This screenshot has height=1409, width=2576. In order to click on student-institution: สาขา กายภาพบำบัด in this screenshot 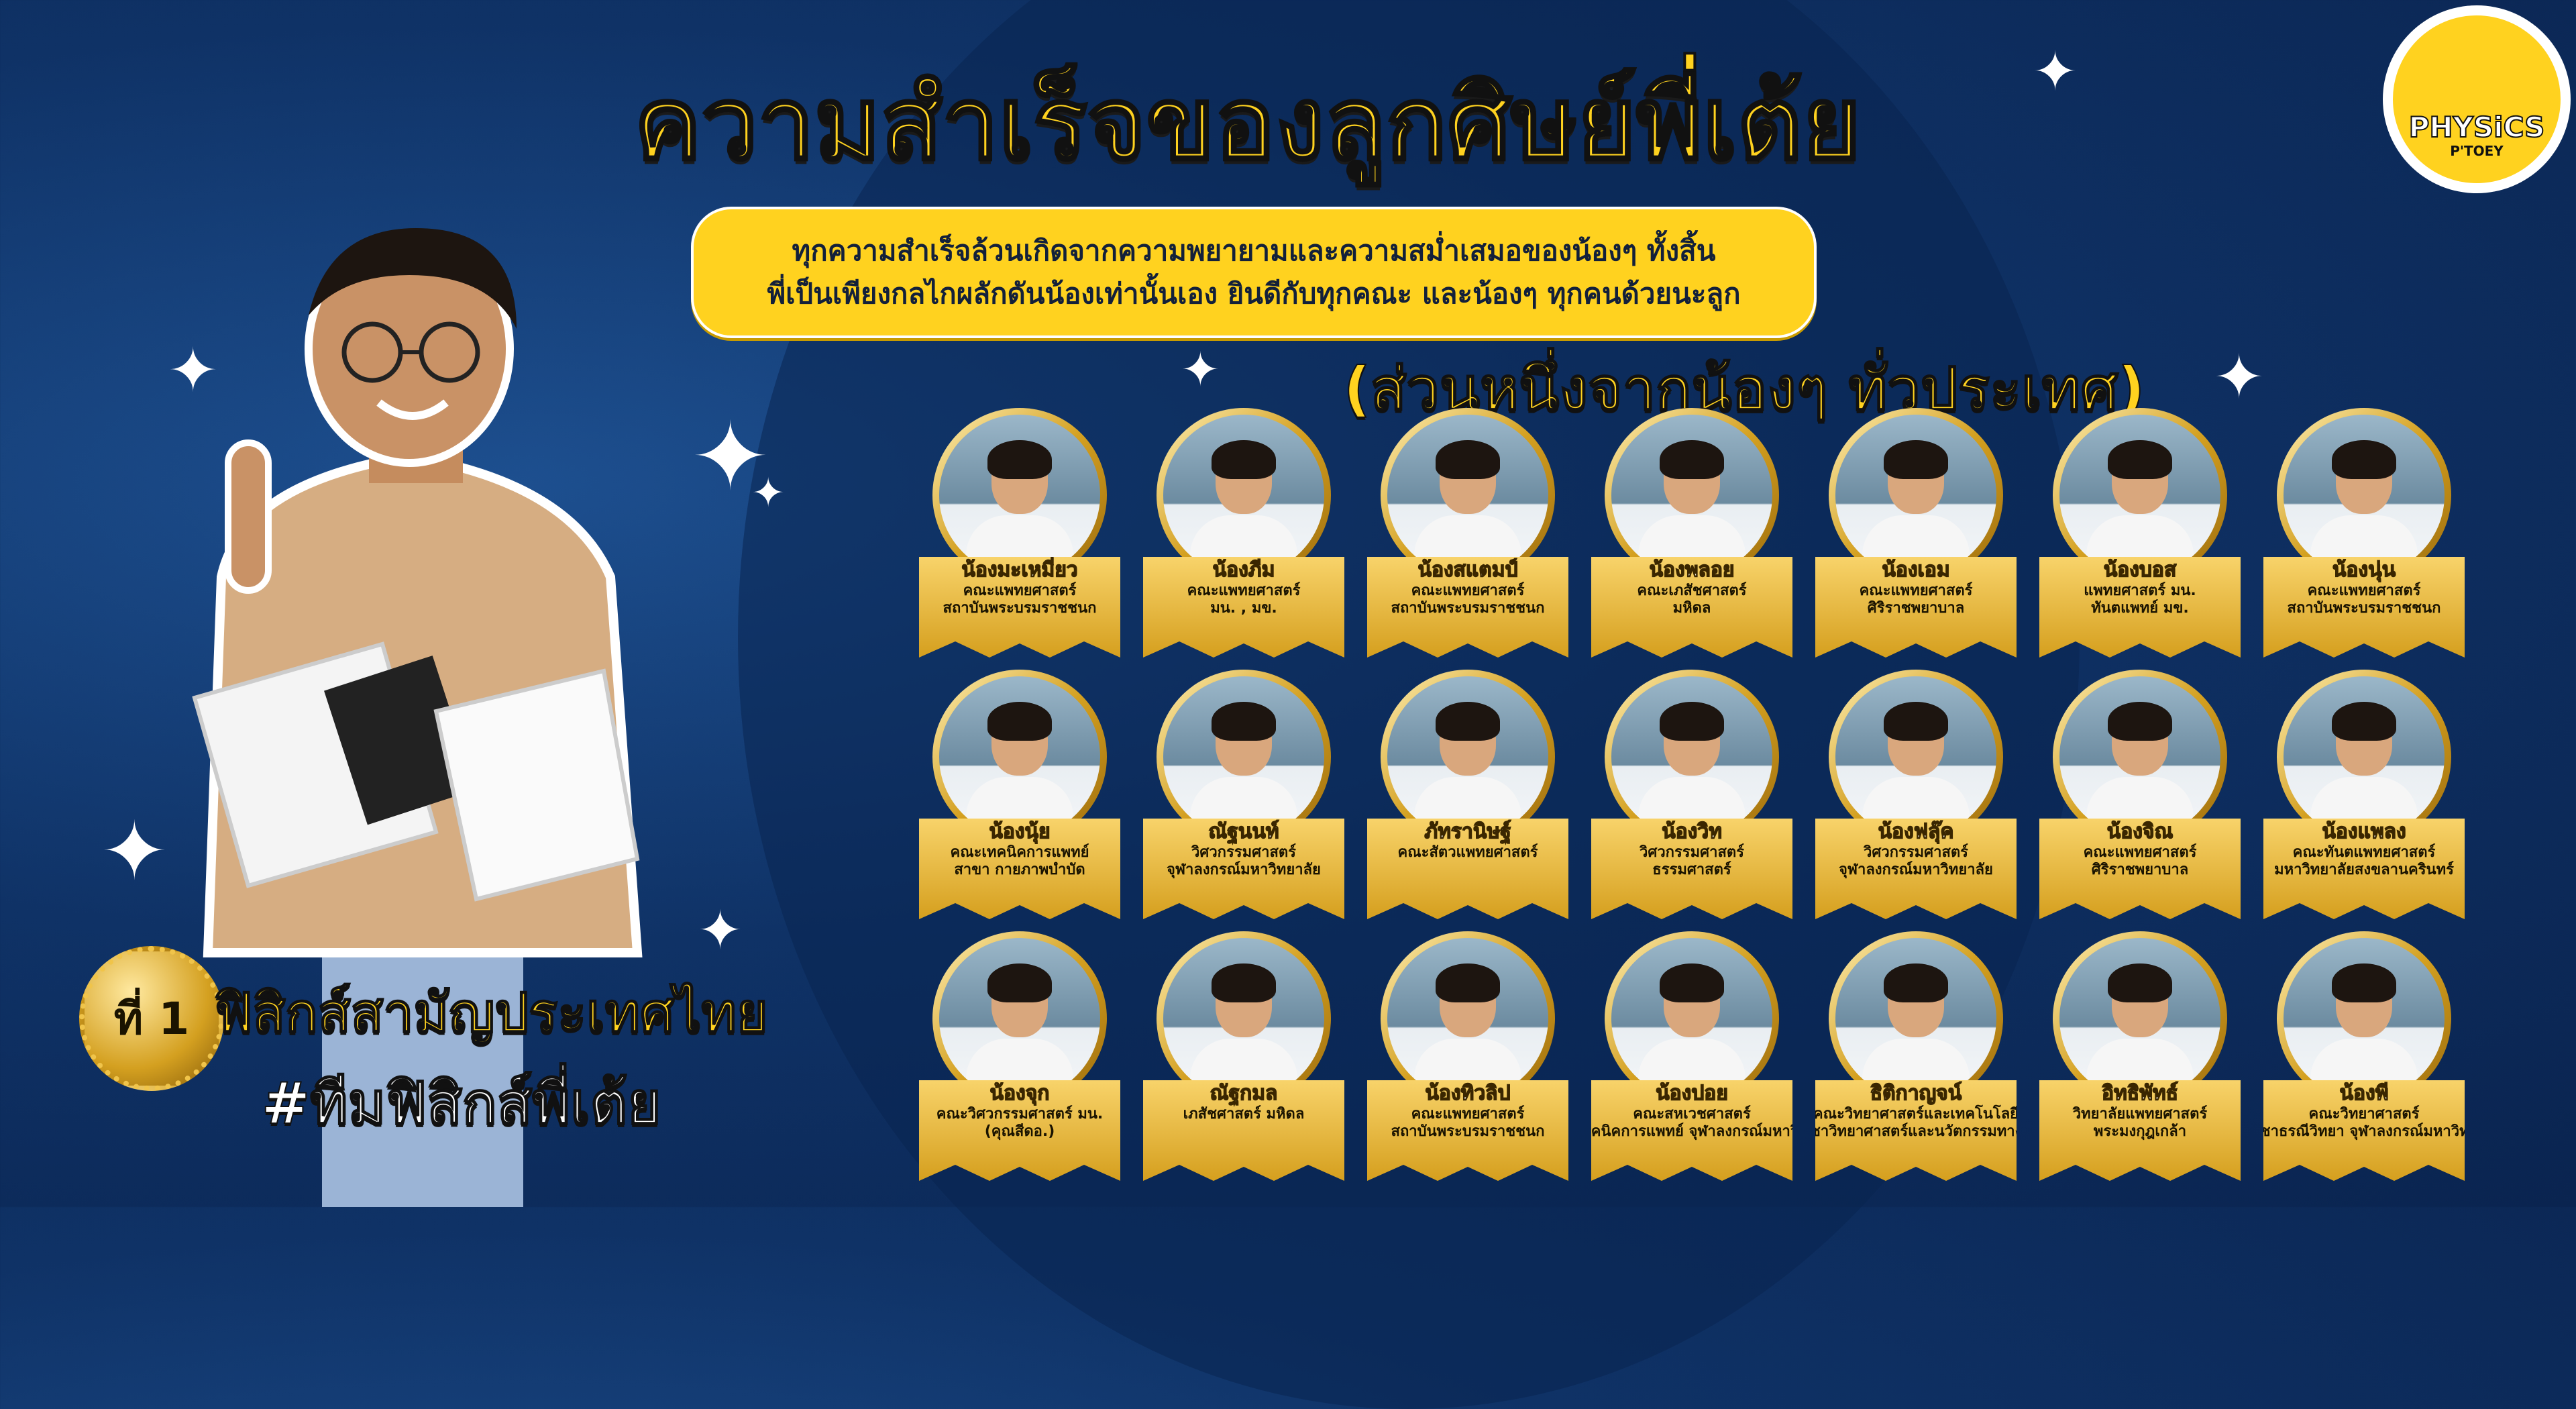, I will do `click(1019, 870)`.